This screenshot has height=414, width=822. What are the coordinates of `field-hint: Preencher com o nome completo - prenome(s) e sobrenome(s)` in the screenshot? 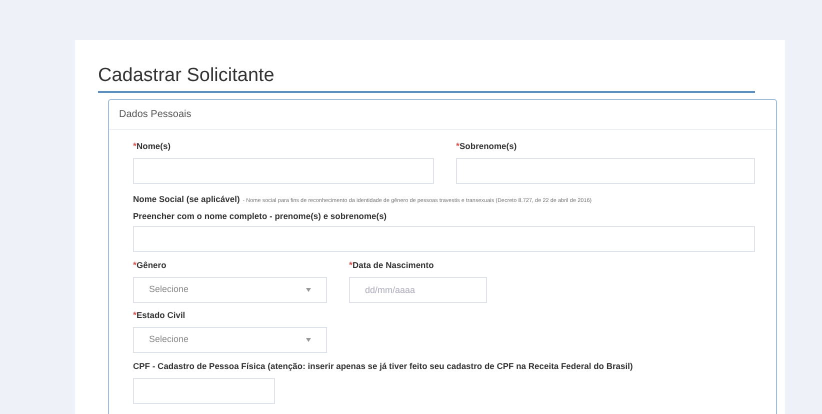 It's located at (260, 216).